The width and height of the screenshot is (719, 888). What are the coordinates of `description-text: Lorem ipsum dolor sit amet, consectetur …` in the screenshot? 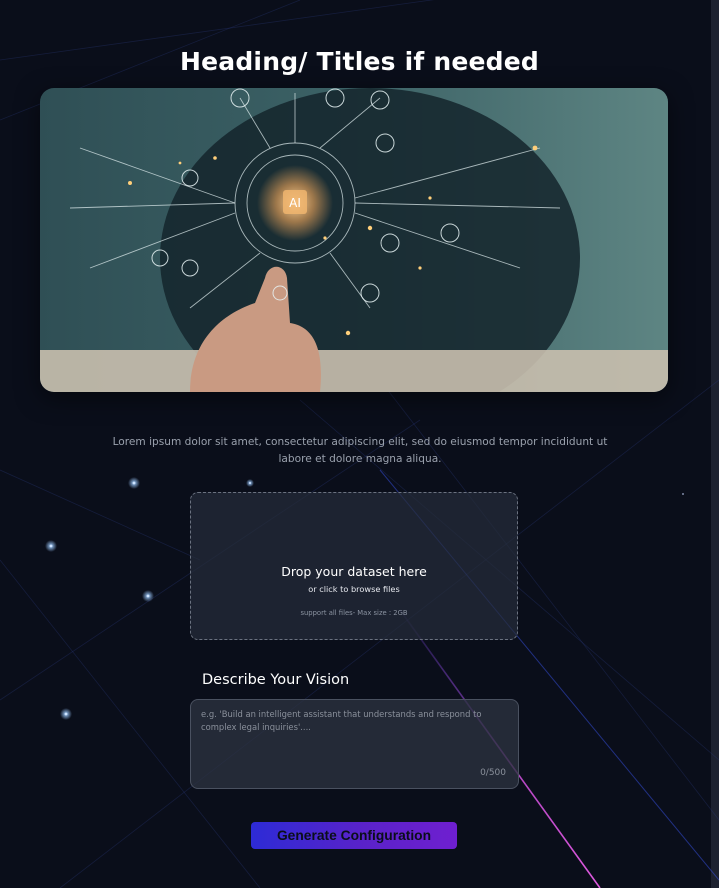 It's located at (360, 450).